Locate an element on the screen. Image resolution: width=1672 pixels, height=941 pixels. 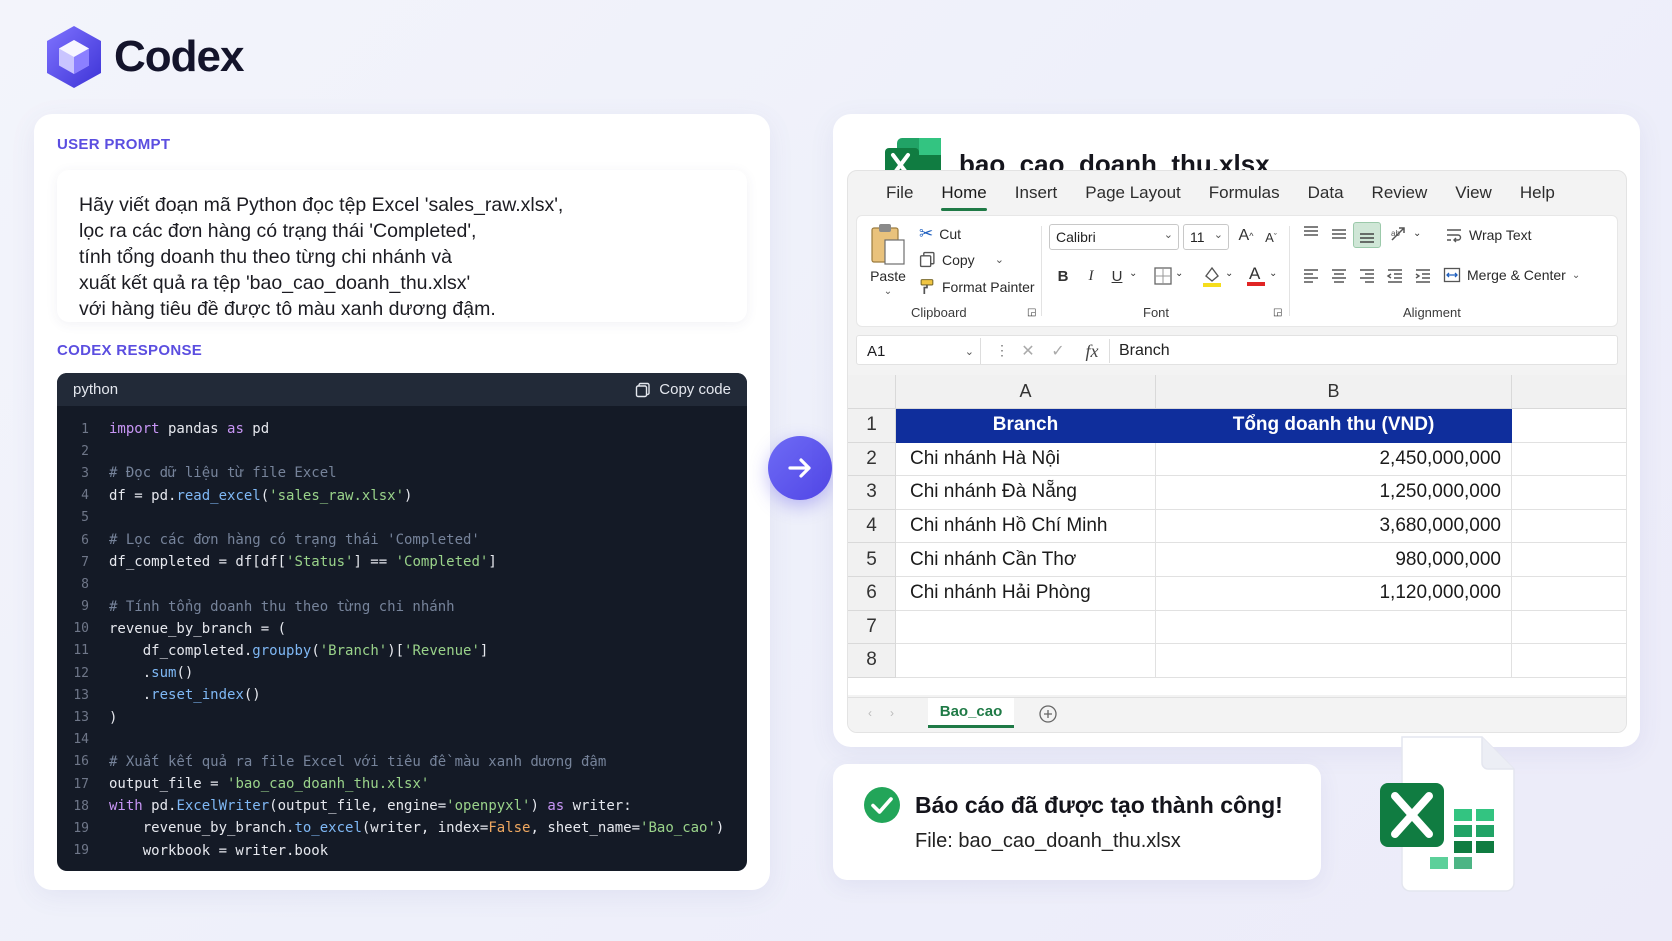
cancel-icon: ✕ is located at coordinates (1028, 351).